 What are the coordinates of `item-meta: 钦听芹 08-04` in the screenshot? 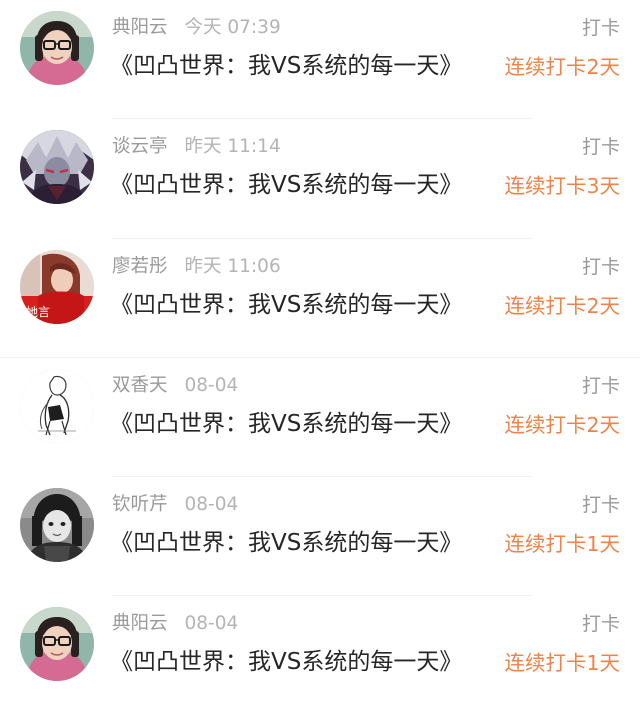 It's located at (175, 505).